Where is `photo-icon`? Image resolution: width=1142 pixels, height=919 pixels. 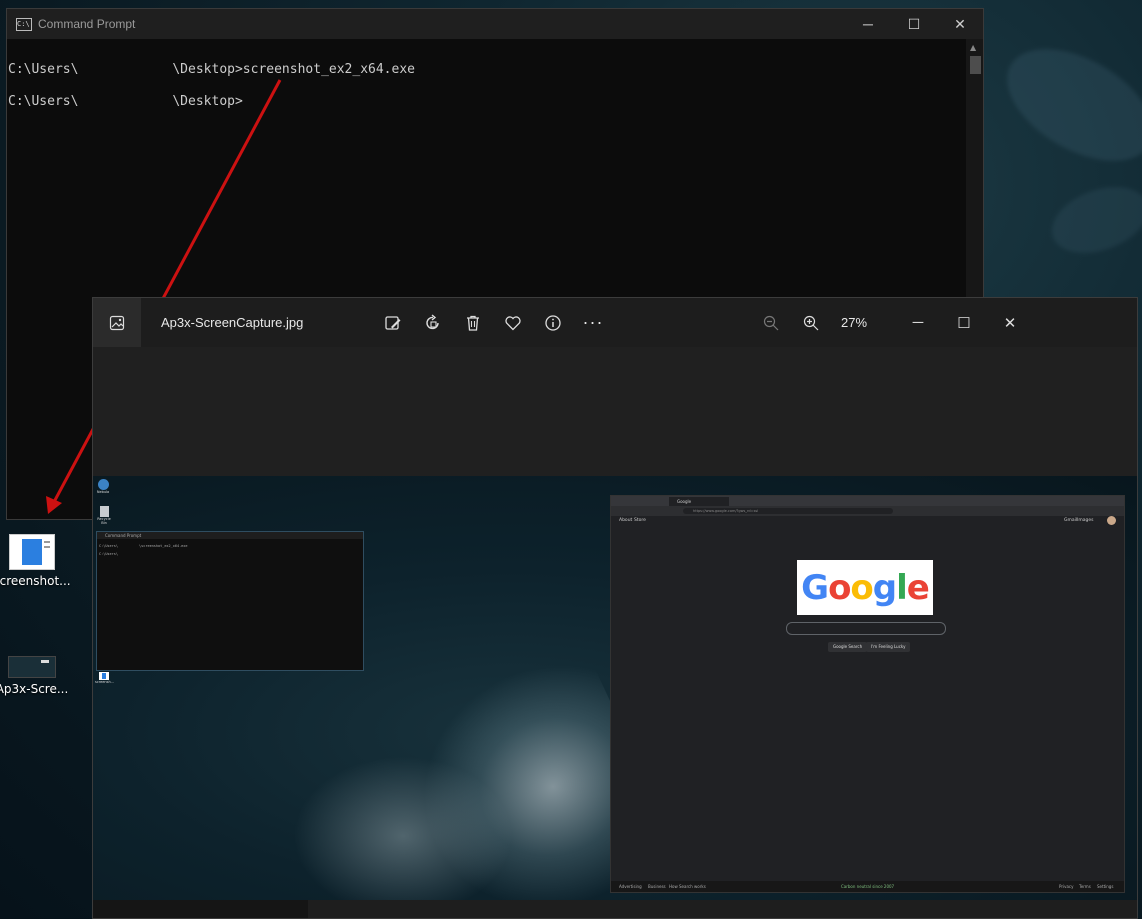
photo-icon is located at coordinates (117, 322).